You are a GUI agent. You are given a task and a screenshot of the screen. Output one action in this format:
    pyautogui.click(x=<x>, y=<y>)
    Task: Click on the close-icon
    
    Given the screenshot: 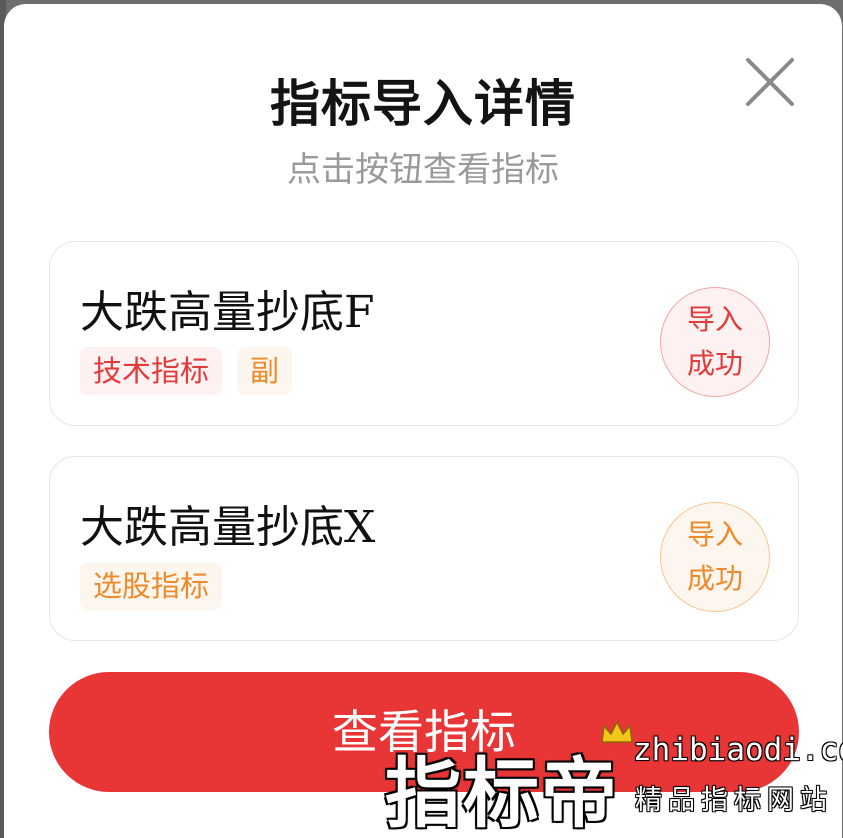 What is the action you would take?
    pyautogui.click(x=770, y=82)
    